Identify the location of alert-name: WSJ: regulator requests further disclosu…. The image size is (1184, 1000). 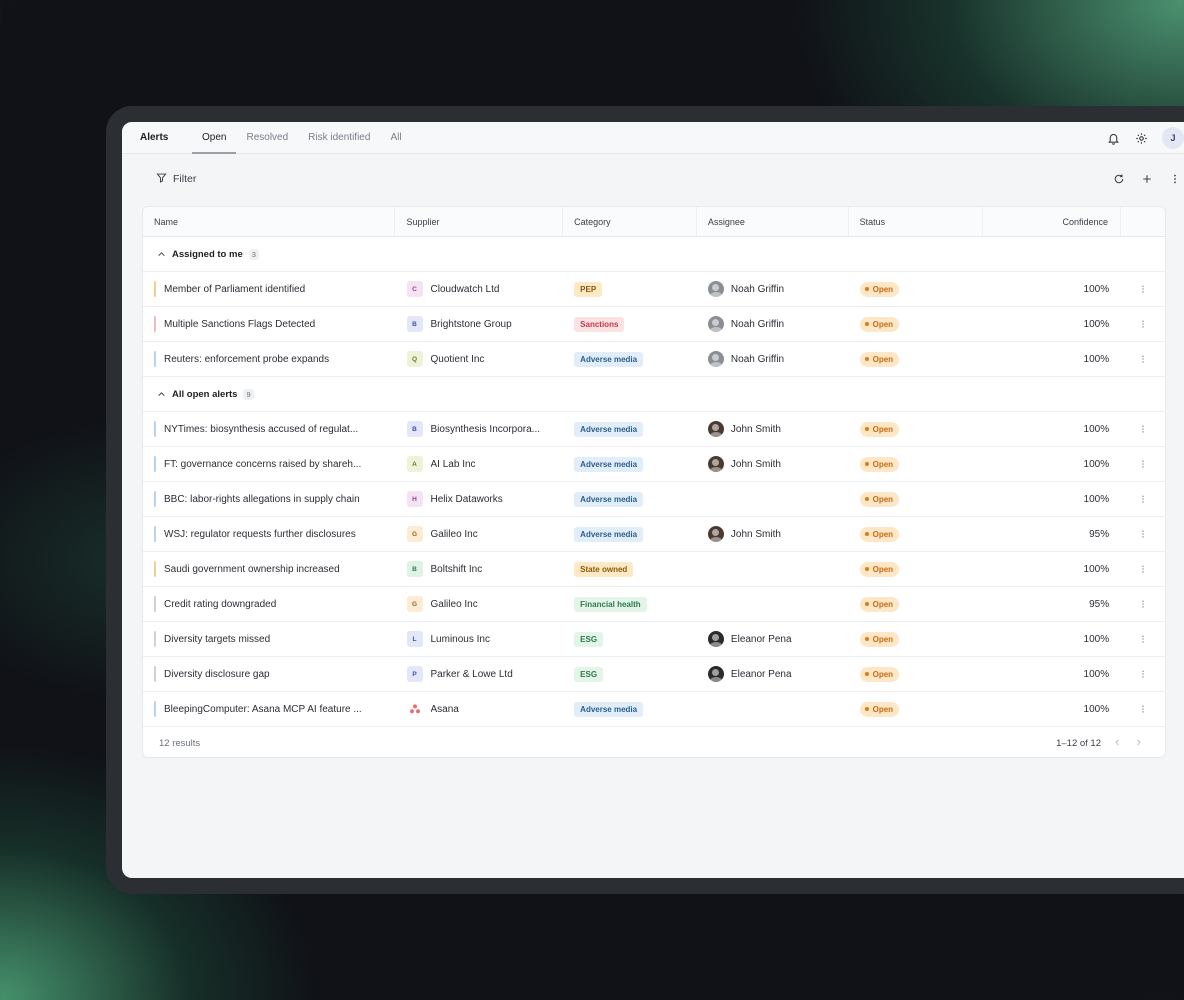
(260, 534).